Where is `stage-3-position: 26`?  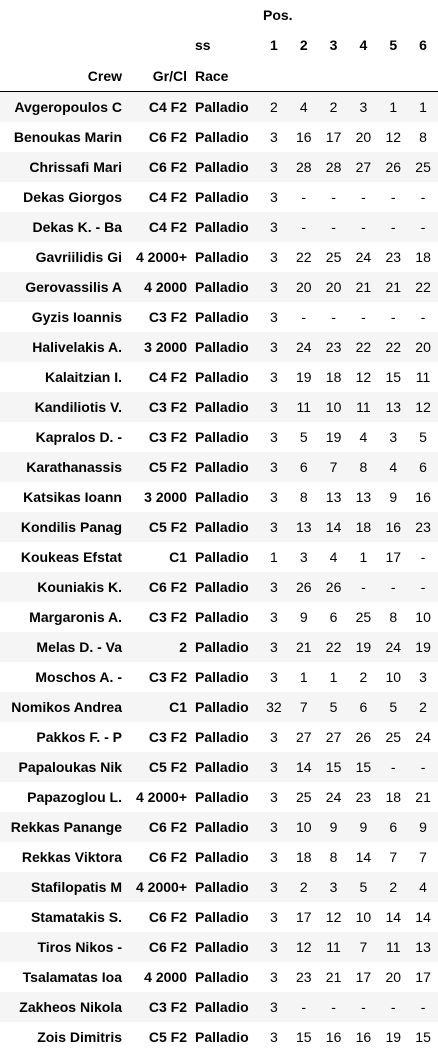
stage-3-position: 26 is located at coordinates (333, 586).